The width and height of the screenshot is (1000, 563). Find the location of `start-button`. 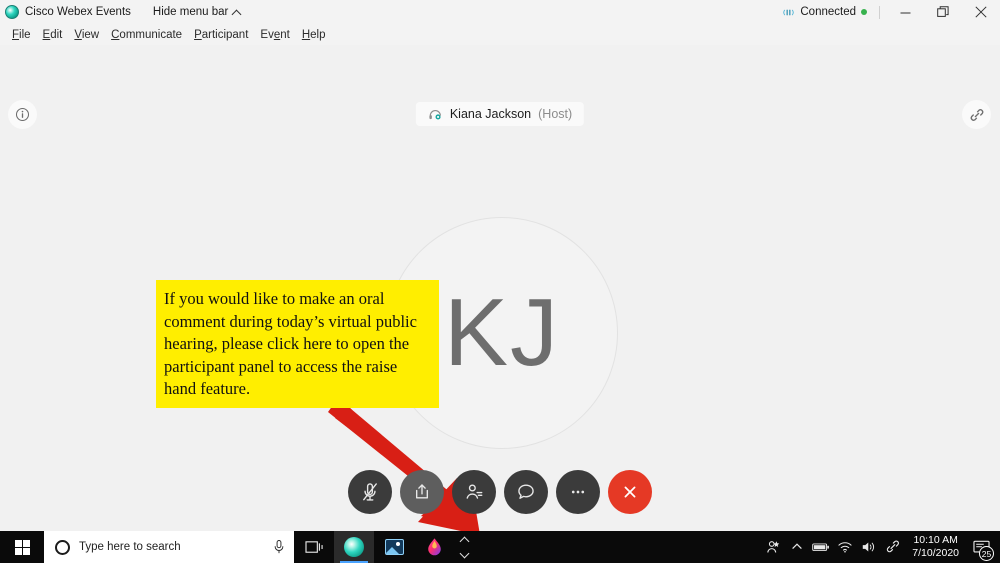

start-button is located at coordinates (22, 547).